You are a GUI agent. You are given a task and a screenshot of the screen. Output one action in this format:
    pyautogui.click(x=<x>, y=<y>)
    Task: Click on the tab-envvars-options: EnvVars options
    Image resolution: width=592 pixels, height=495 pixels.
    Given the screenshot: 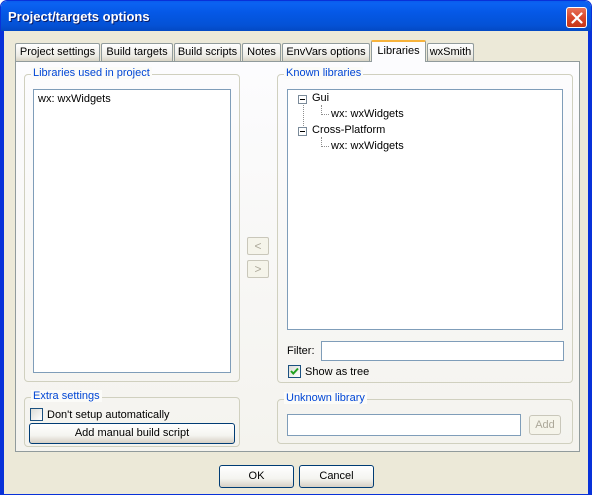 What is the action you would take?
    pyautogui.click(x=326, y=52)
    